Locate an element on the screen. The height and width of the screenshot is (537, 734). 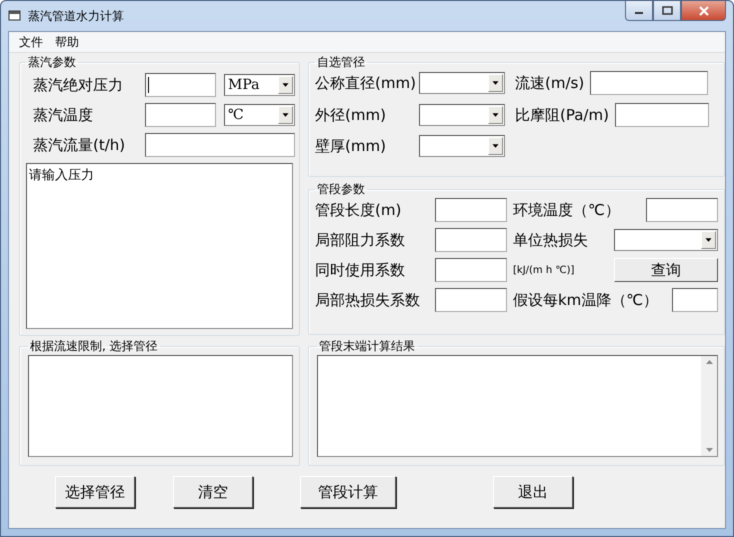
field-label: 单位热损失 is located at coordinates (551, 240).